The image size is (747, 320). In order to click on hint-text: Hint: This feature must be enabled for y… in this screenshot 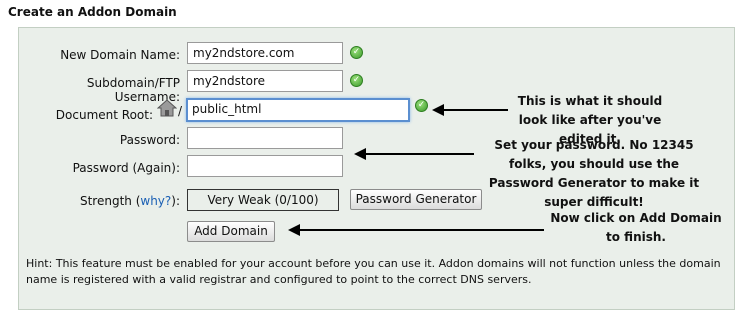, I will do `click(373, 271)`.